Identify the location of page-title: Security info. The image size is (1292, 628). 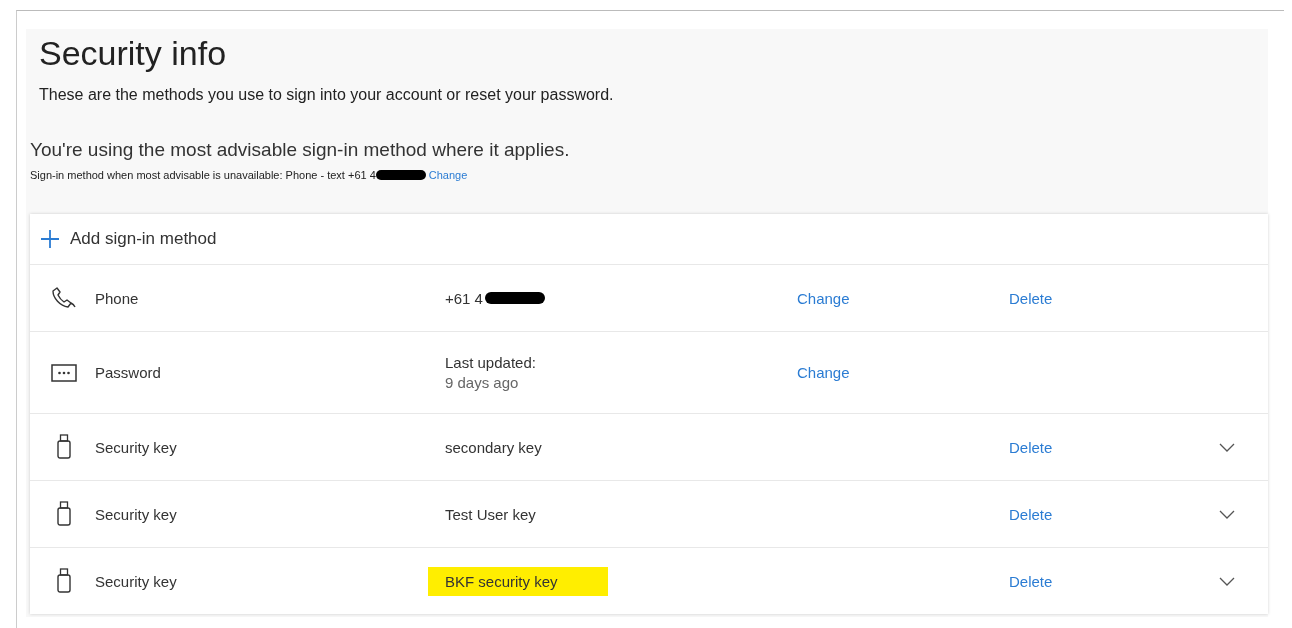
(133, 53).